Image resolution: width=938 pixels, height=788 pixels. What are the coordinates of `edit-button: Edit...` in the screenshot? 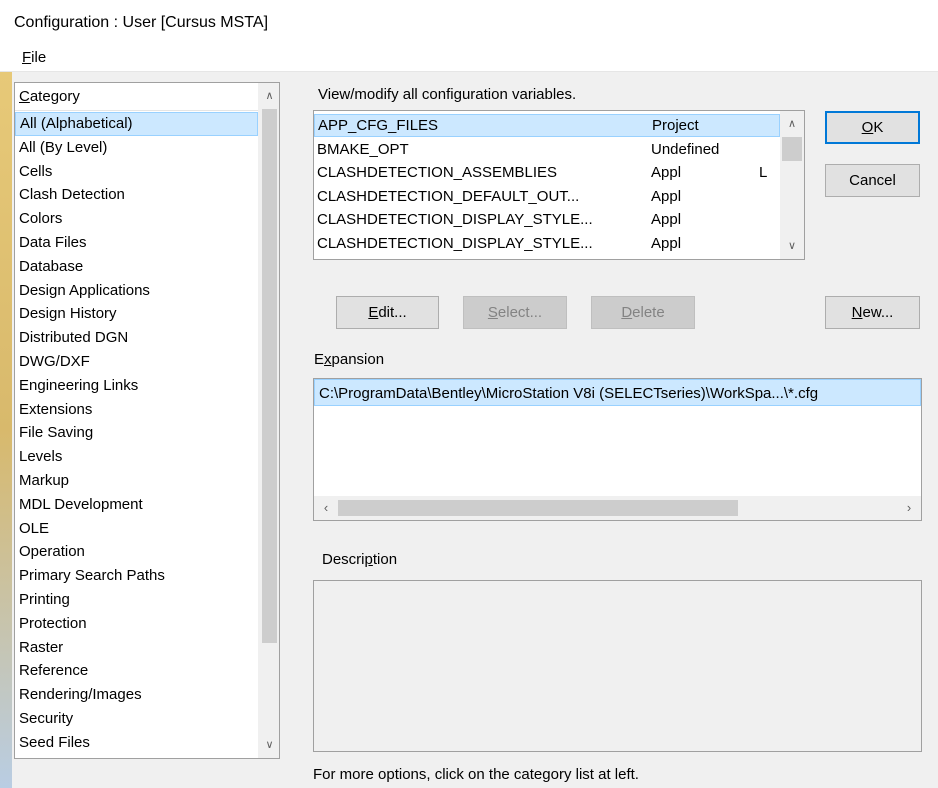 It's located at (387, 312).